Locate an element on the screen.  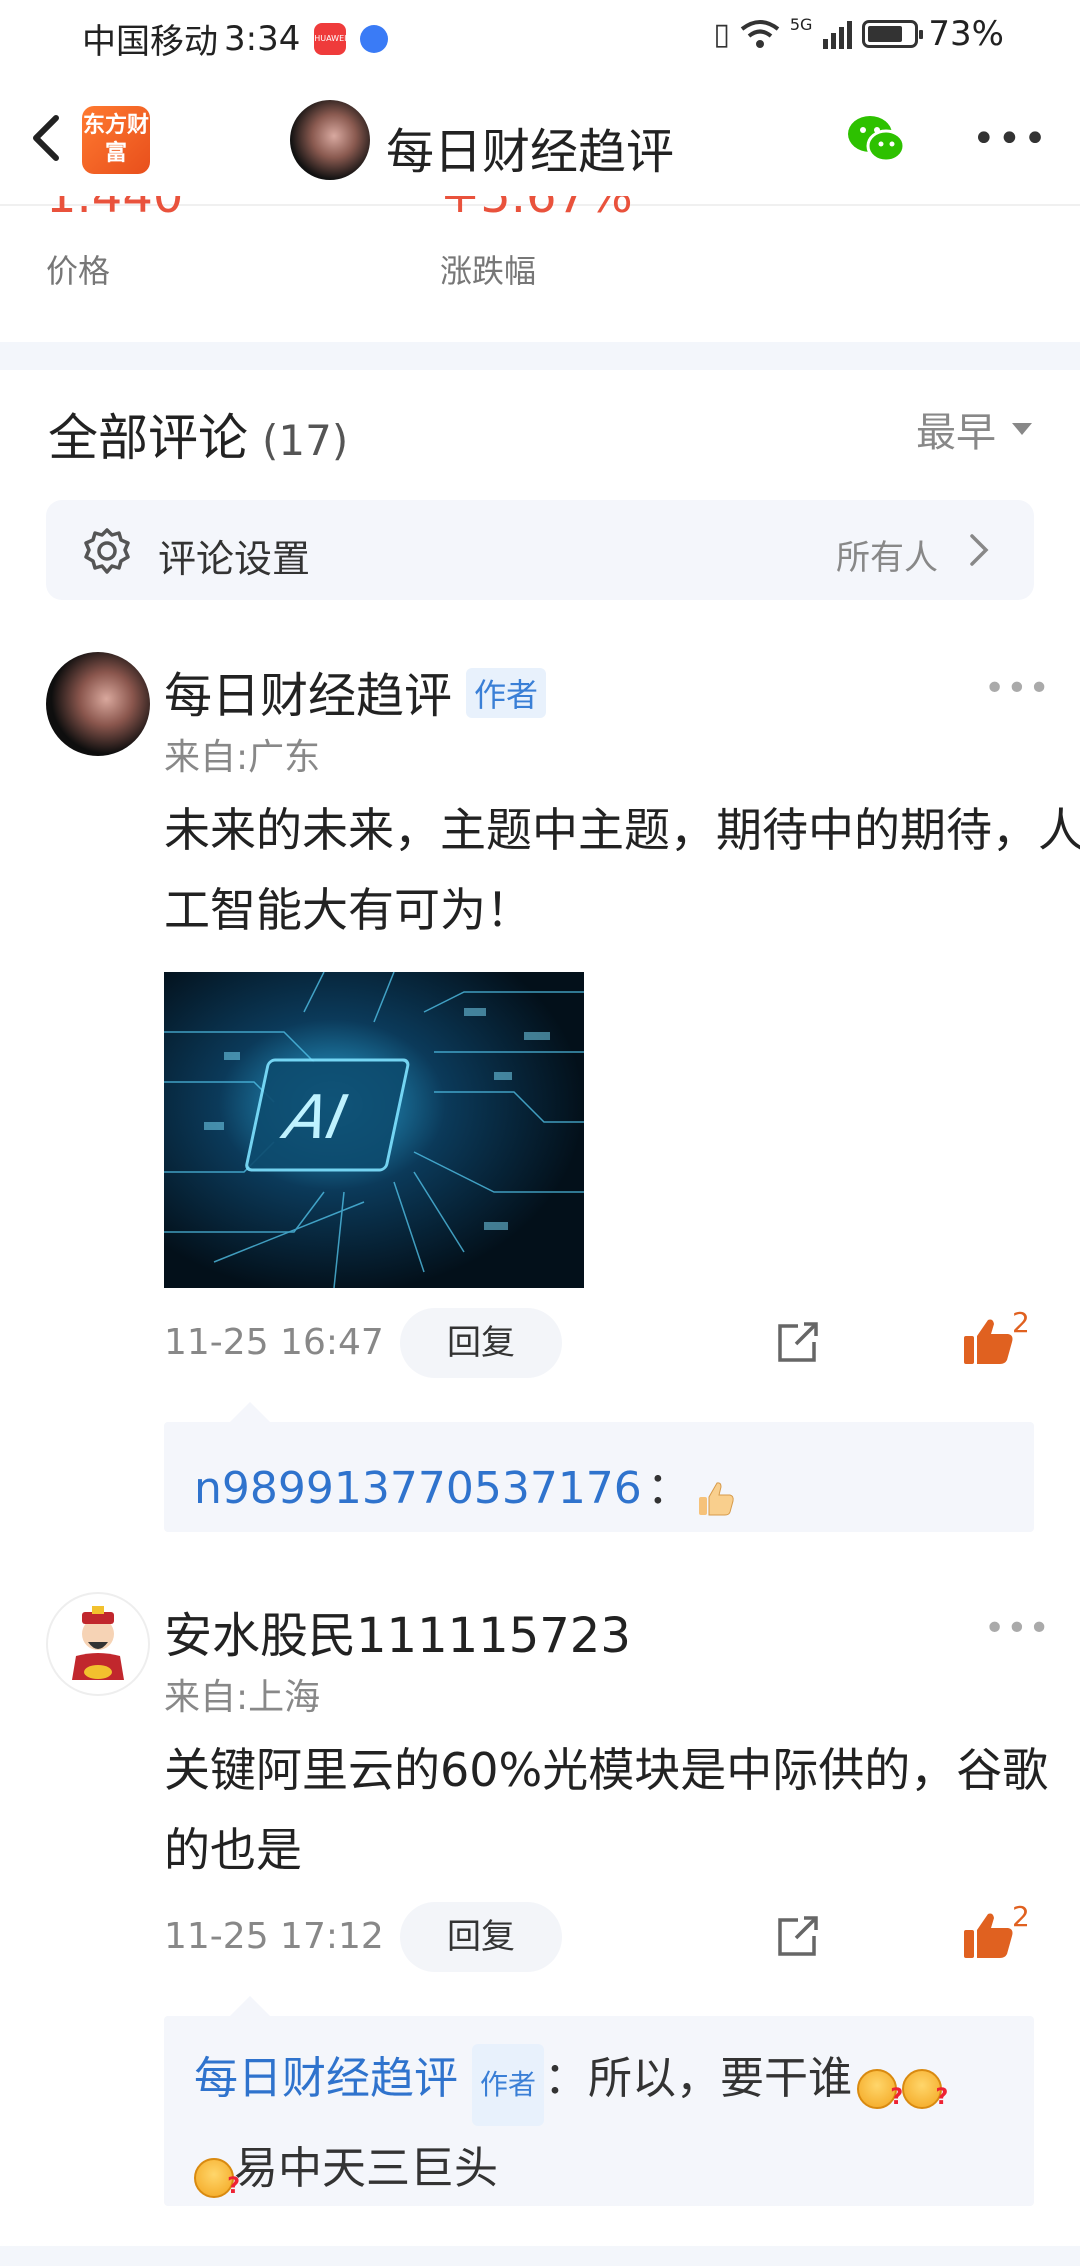
huawei-app-icon: HUAWEI is located at coordinates (330, 38).